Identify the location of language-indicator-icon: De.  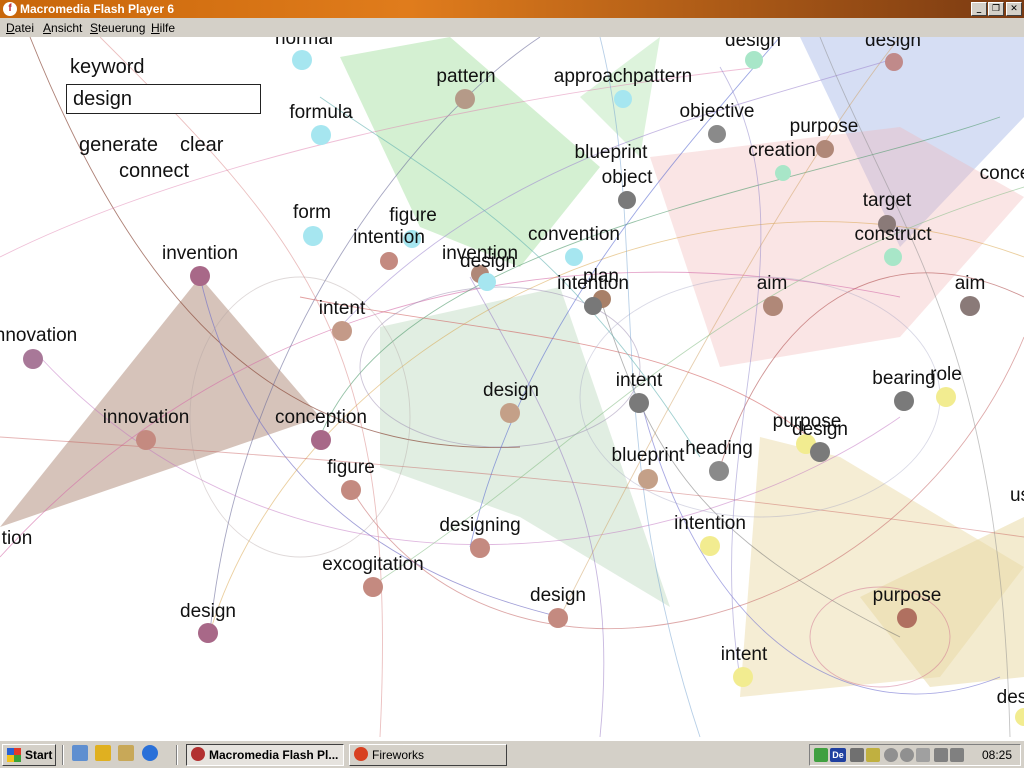
(838, 755).